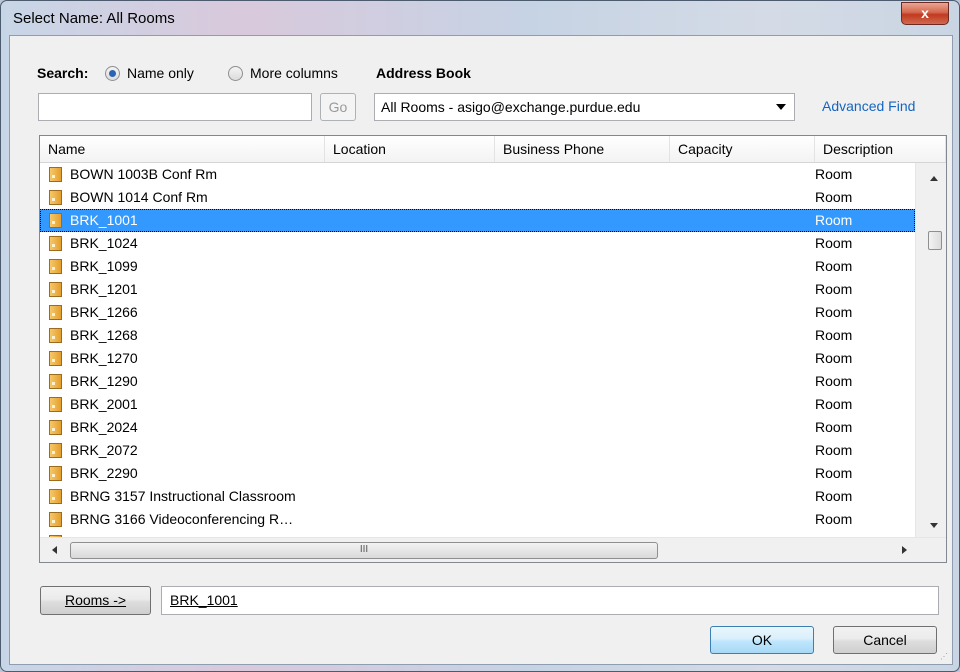 Image resolution: width=960 pixels, height=672 pixels. I want to click on horizontal-scroll-thumb: III, so click(364, 550).